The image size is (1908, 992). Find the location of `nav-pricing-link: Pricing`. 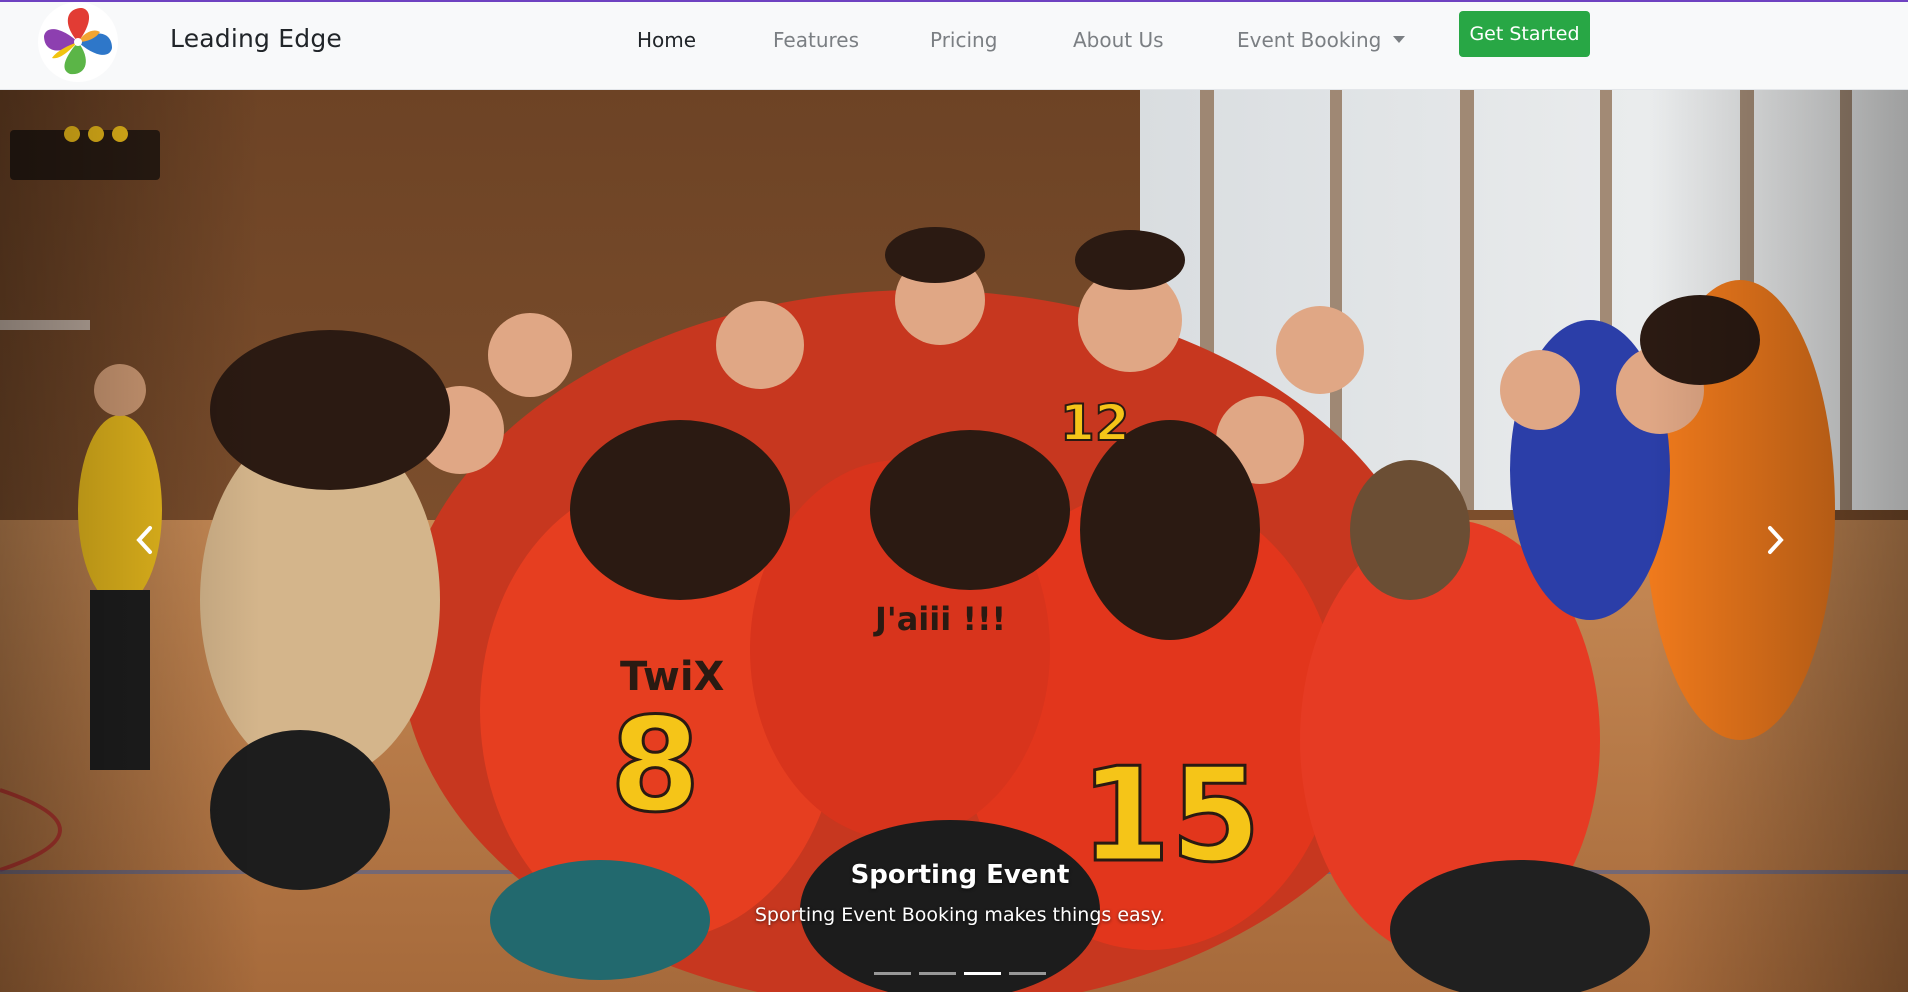

nav-pricing-link: Pricing is located at coordinates (963, 40).